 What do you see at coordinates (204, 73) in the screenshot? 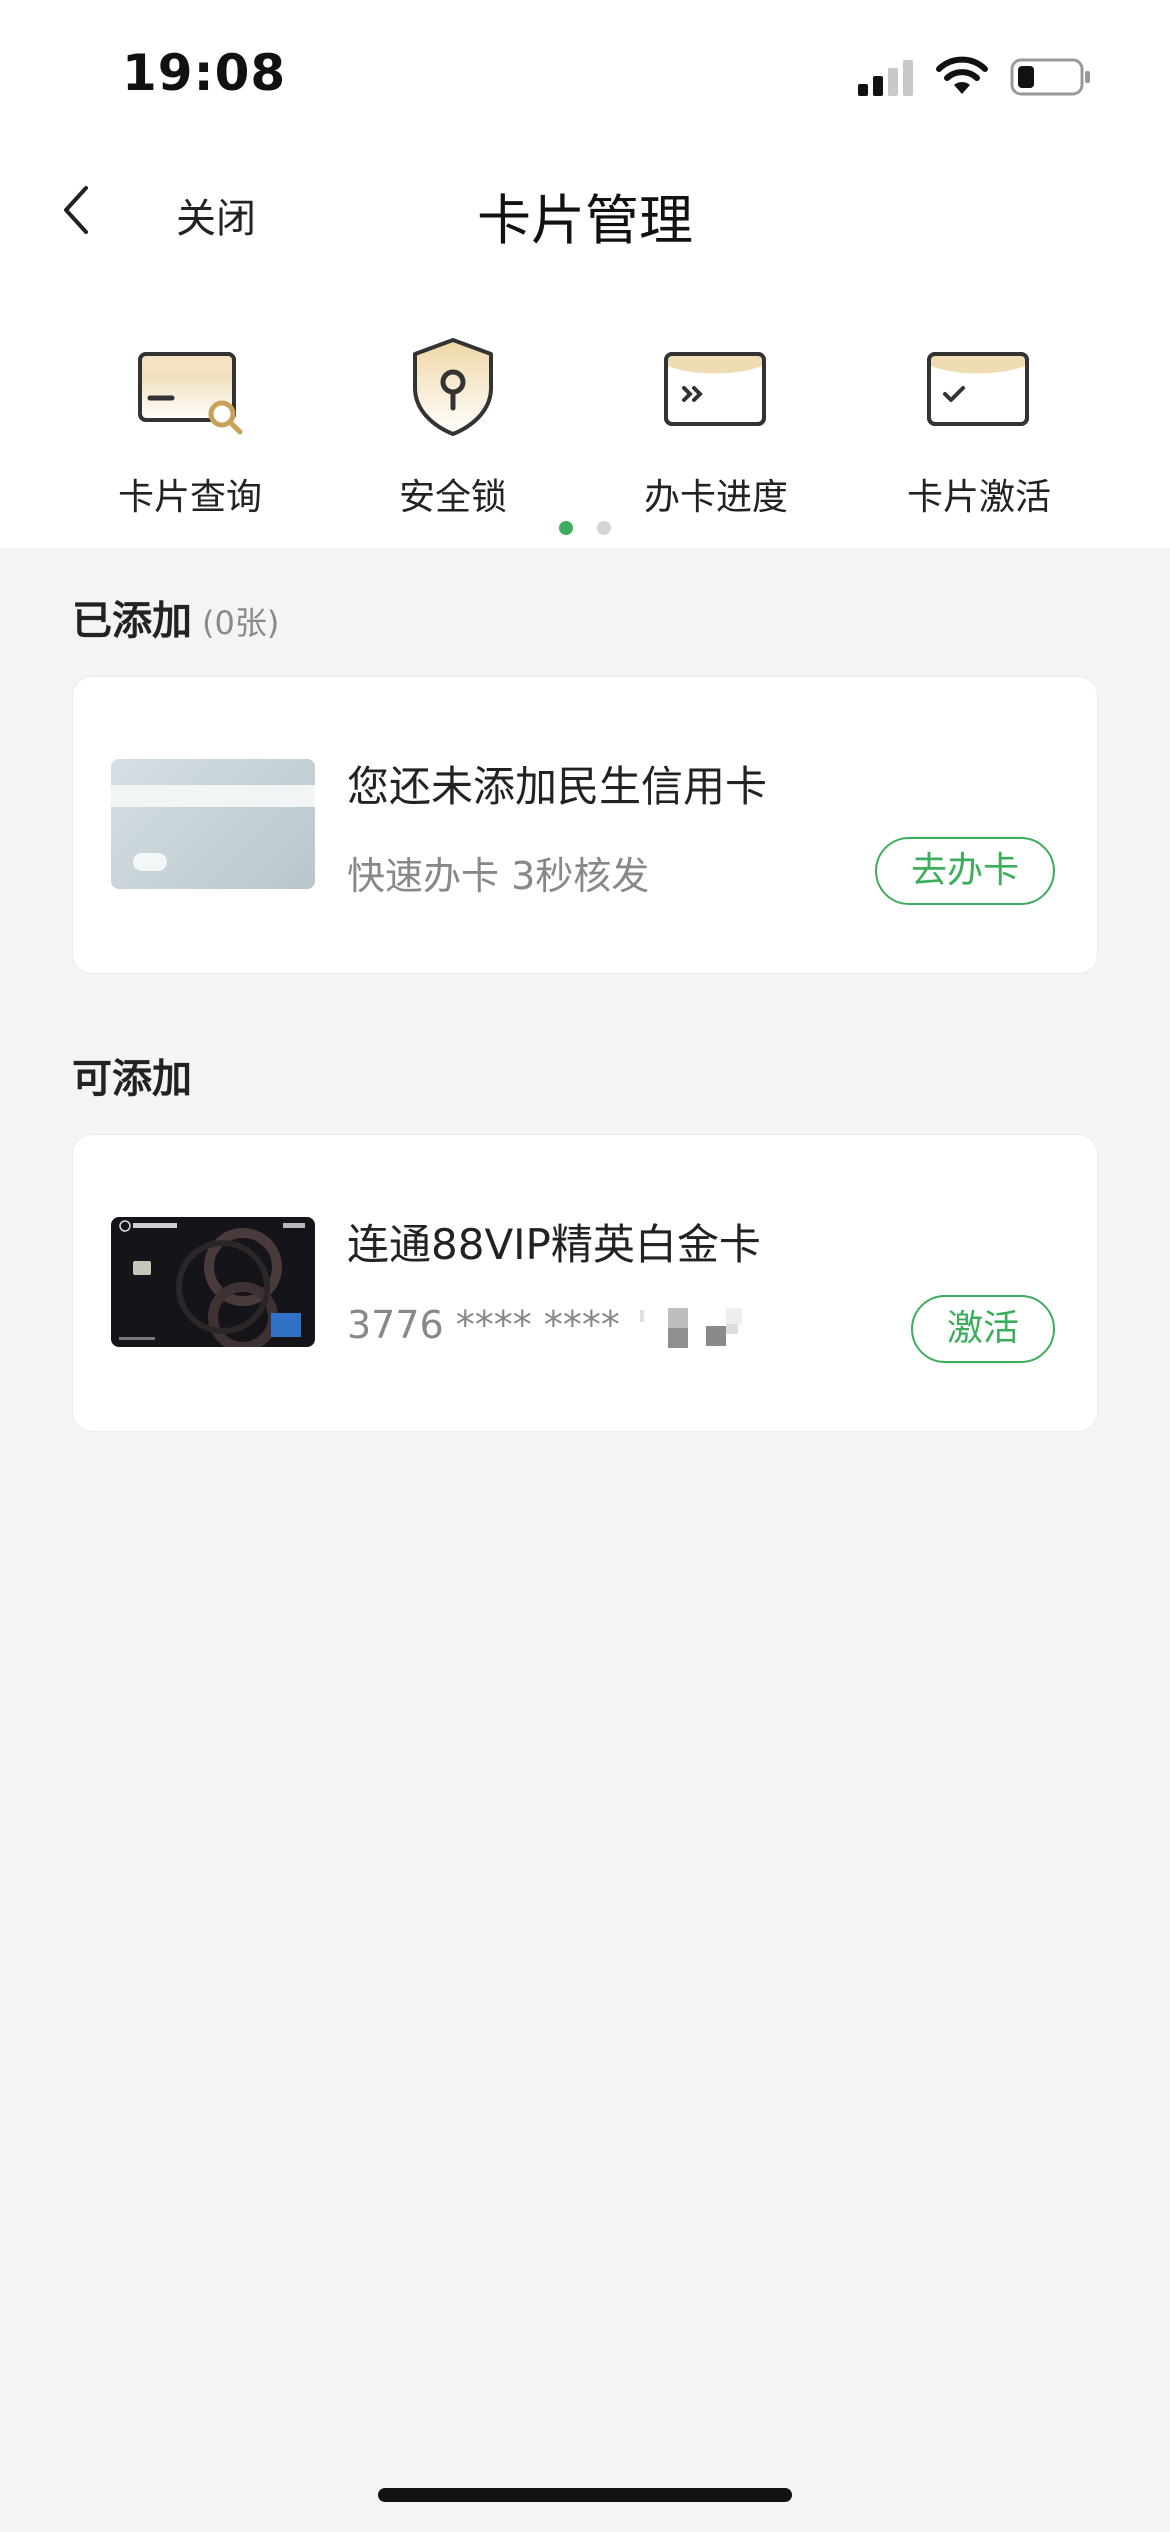
I see `status-time: 19:08` at bounding box center [204, 73].